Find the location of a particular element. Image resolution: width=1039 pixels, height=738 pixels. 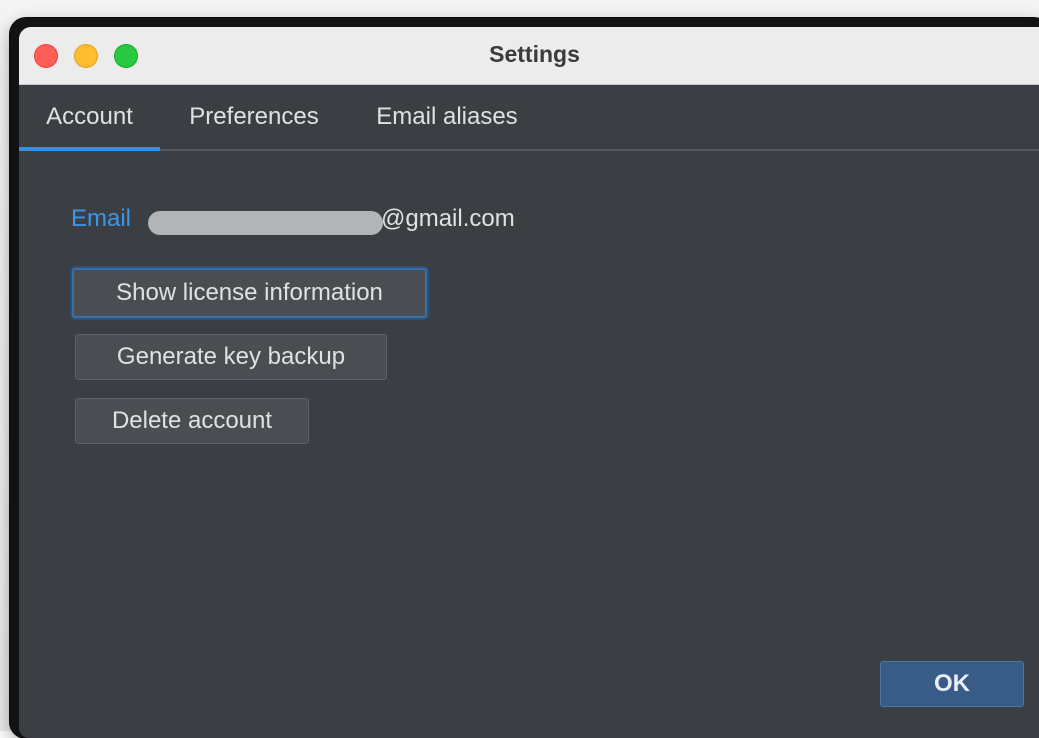

email-label: Email is located at coordinates (101, 218).